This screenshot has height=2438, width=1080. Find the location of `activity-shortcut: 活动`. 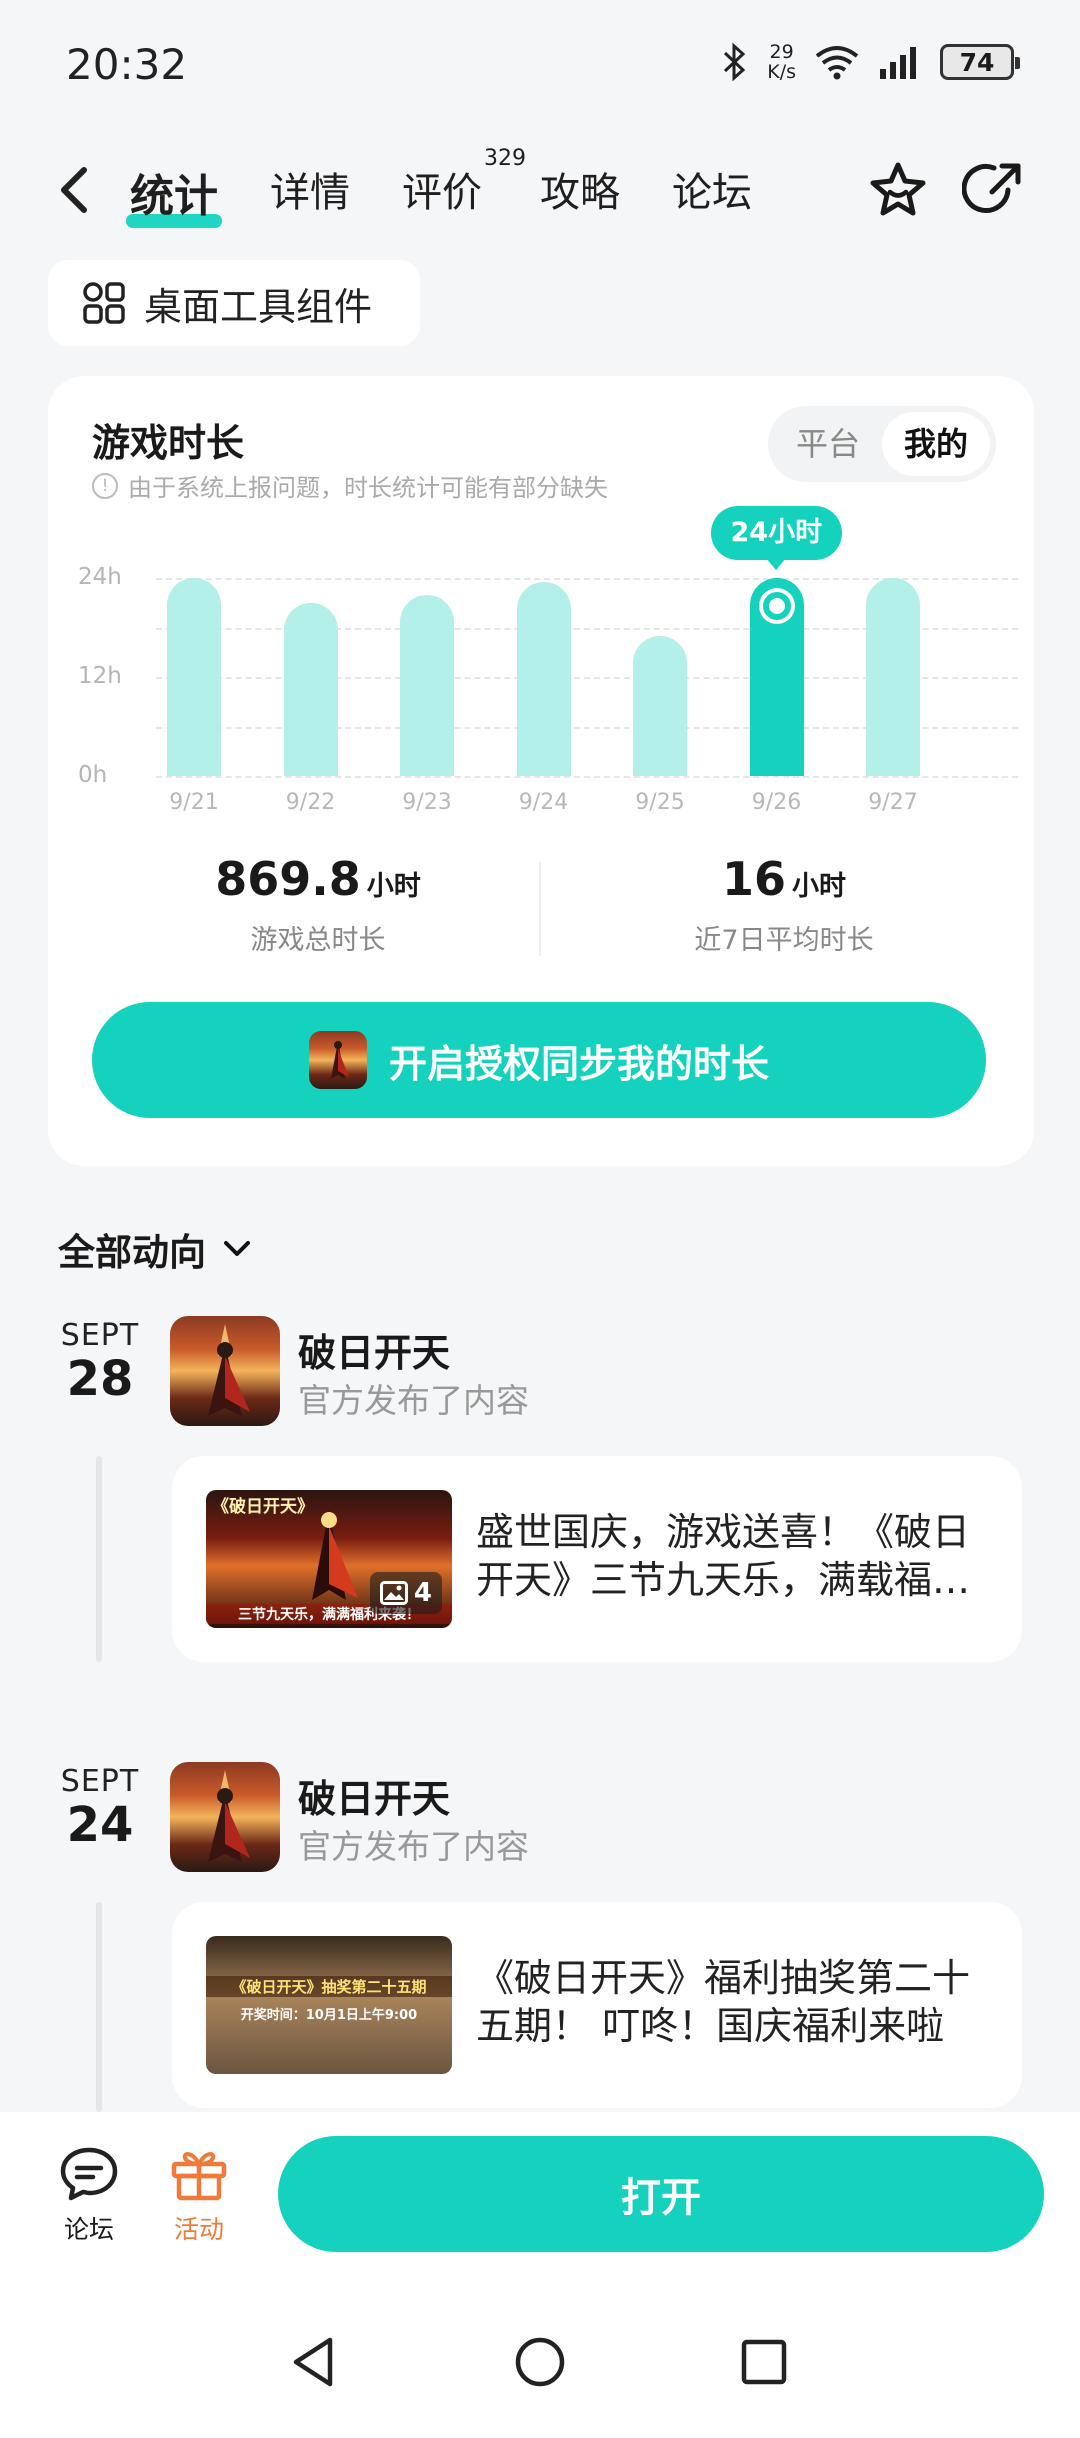

activity-shortcut: 活动 is located at coordinates (199, 2196).